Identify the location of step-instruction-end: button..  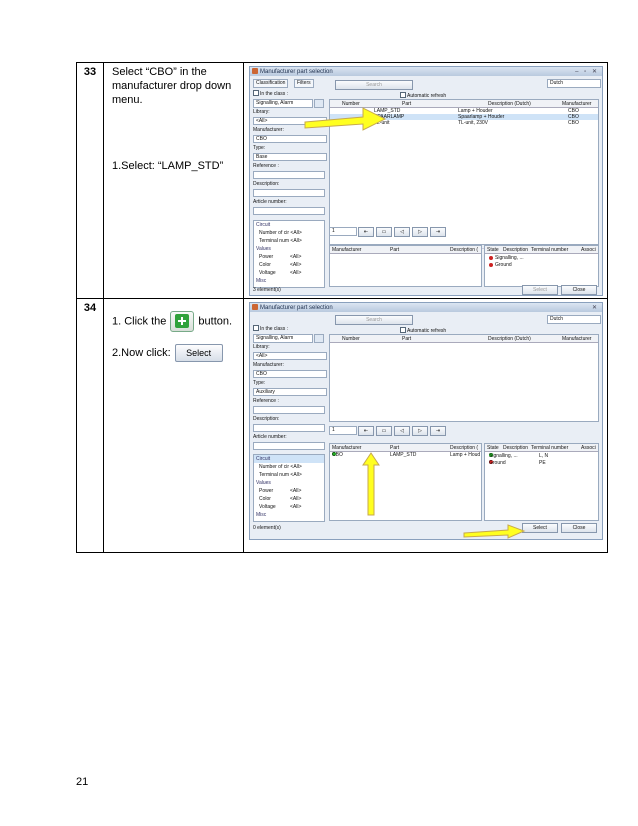
(215, 321).